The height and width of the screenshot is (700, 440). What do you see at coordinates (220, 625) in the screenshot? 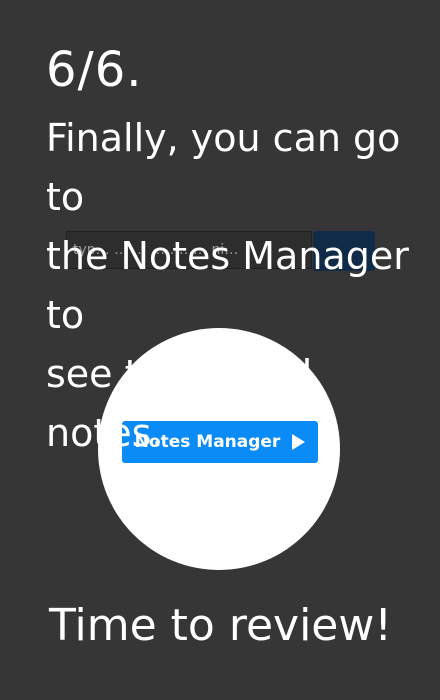
I see `closing-text: Time to review!` at bounding box center [220, 625].